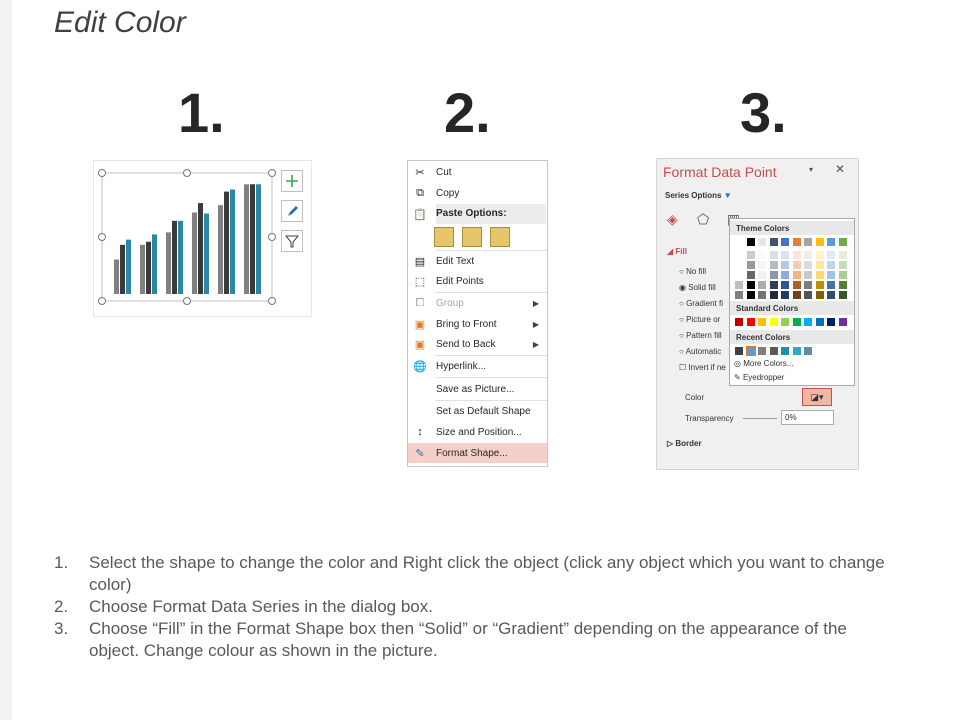  Describe the element at coordinates (477, 172) in the screenshot. I see `menu-item-cut: ✂ Cut` at that location.